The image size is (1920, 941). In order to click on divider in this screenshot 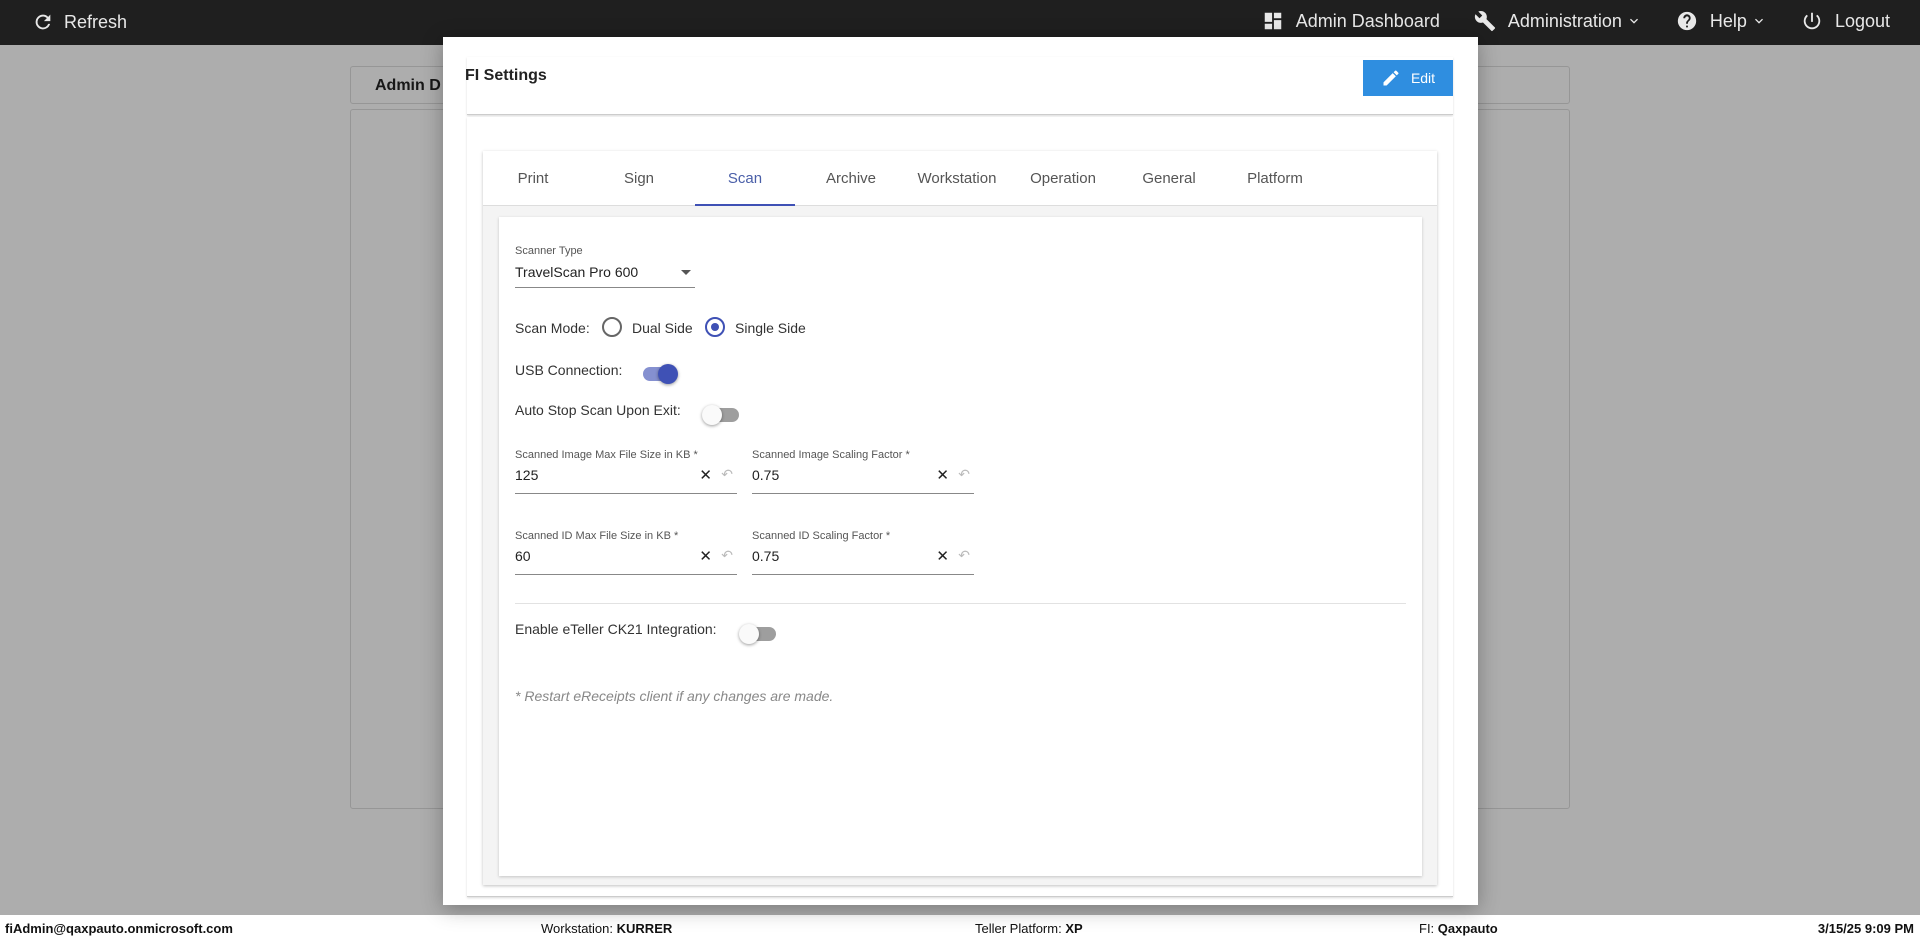, I will do `click(960, 603)`.